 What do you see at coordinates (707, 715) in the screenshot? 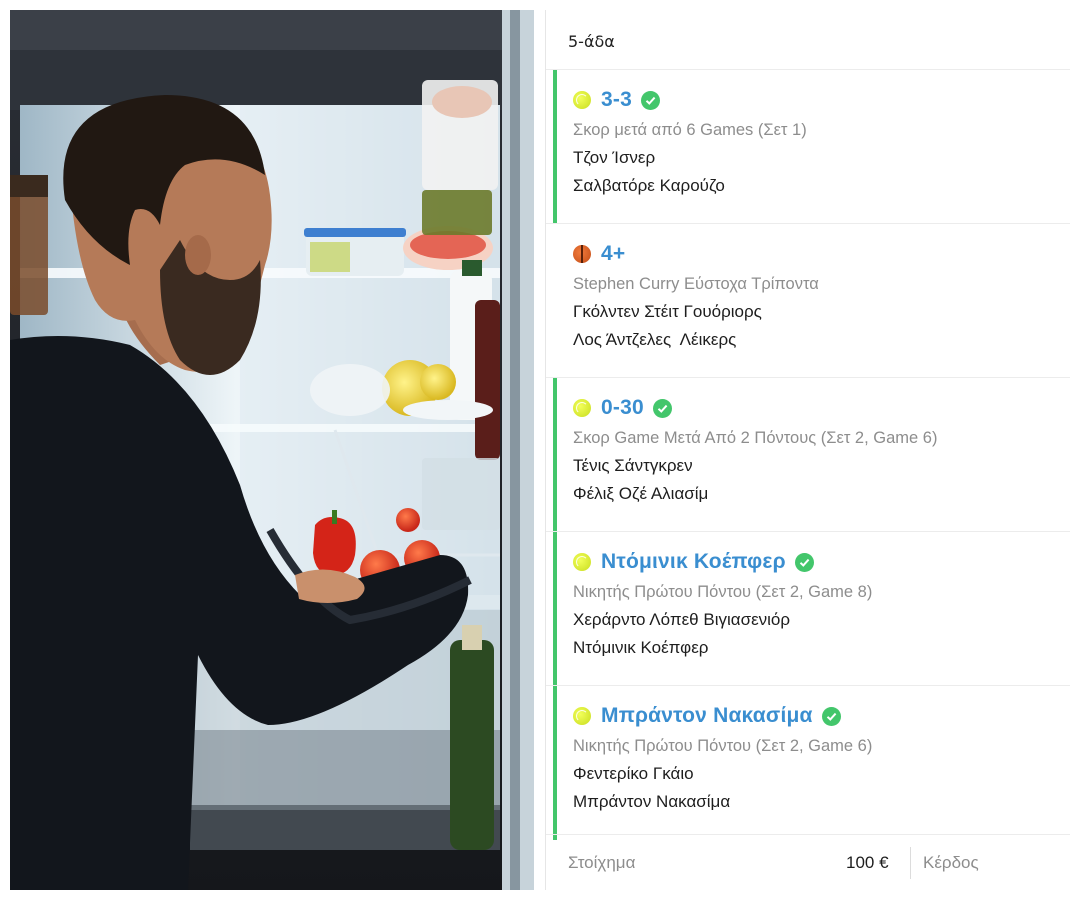
I see `bet-selection: Μπράντον Νακασίμα` at bounding box center [707, 715].